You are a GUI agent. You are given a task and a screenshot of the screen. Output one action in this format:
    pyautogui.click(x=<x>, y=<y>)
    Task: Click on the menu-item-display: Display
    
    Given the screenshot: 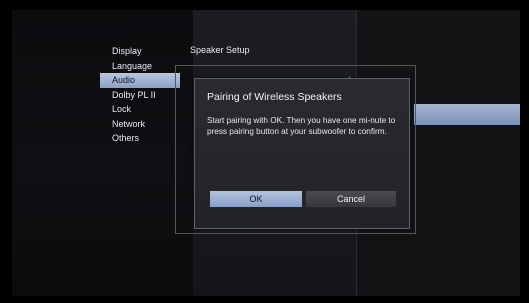 What is the action you would take?
    pyautogui.click(x=140, y=51)
    